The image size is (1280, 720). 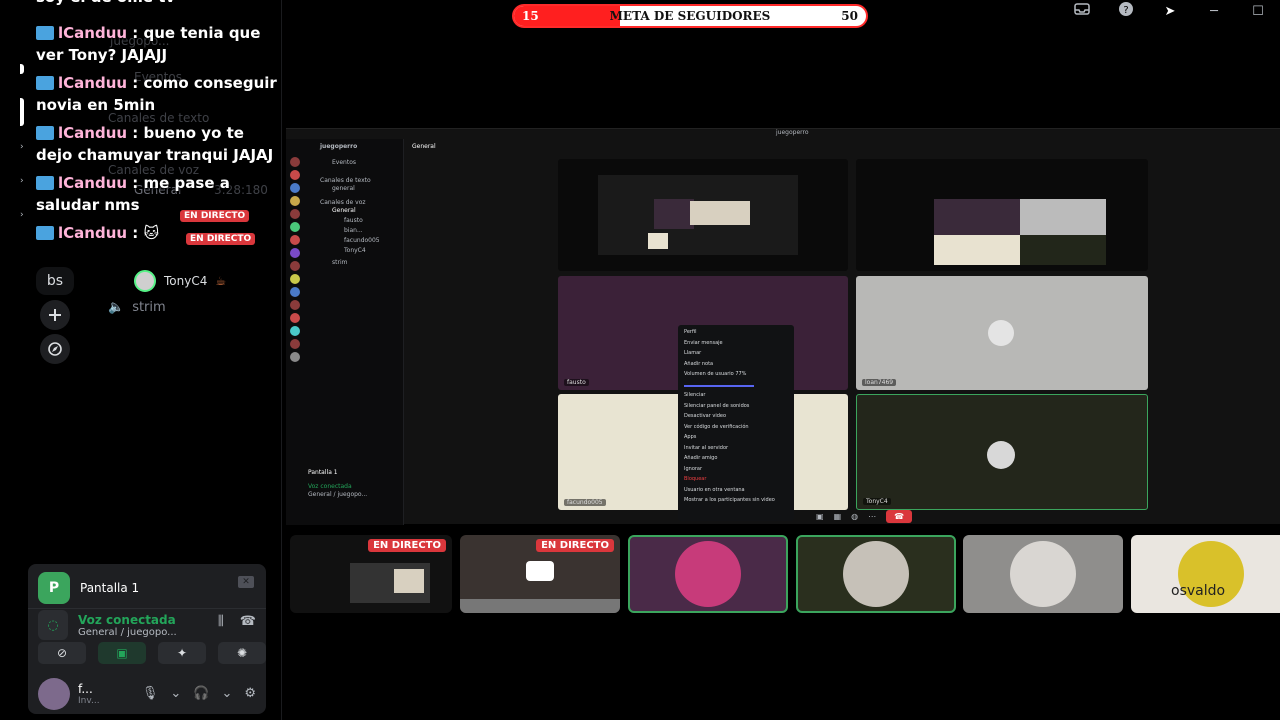 I want to click on menu-item: Invitar al servidor, so click(x=736, y=450).